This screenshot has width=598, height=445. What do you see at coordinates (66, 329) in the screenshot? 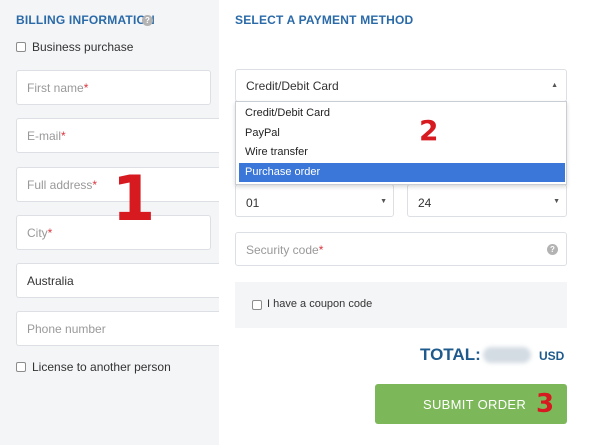
I see `phone-placeholder: Phone number` at bounding box center [66, 329].